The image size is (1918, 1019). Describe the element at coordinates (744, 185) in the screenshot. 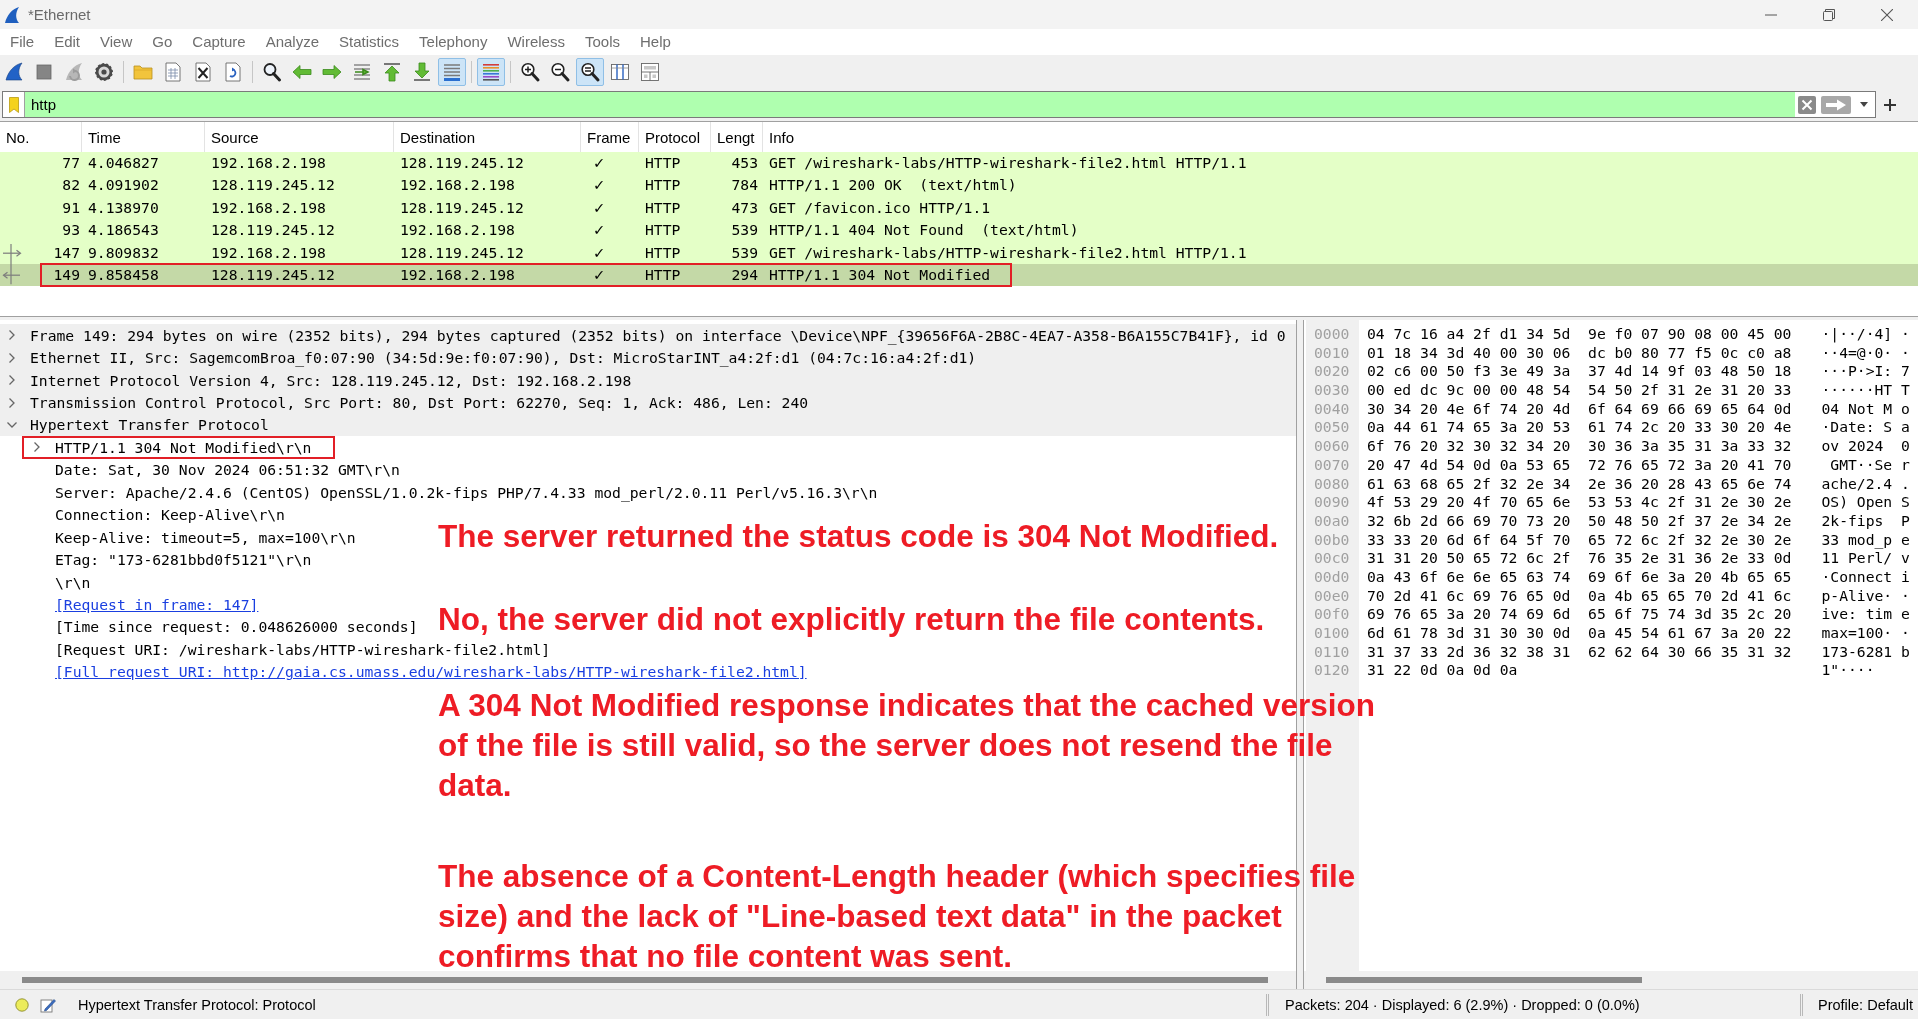

I see `table-cell-text: 784` at that location.